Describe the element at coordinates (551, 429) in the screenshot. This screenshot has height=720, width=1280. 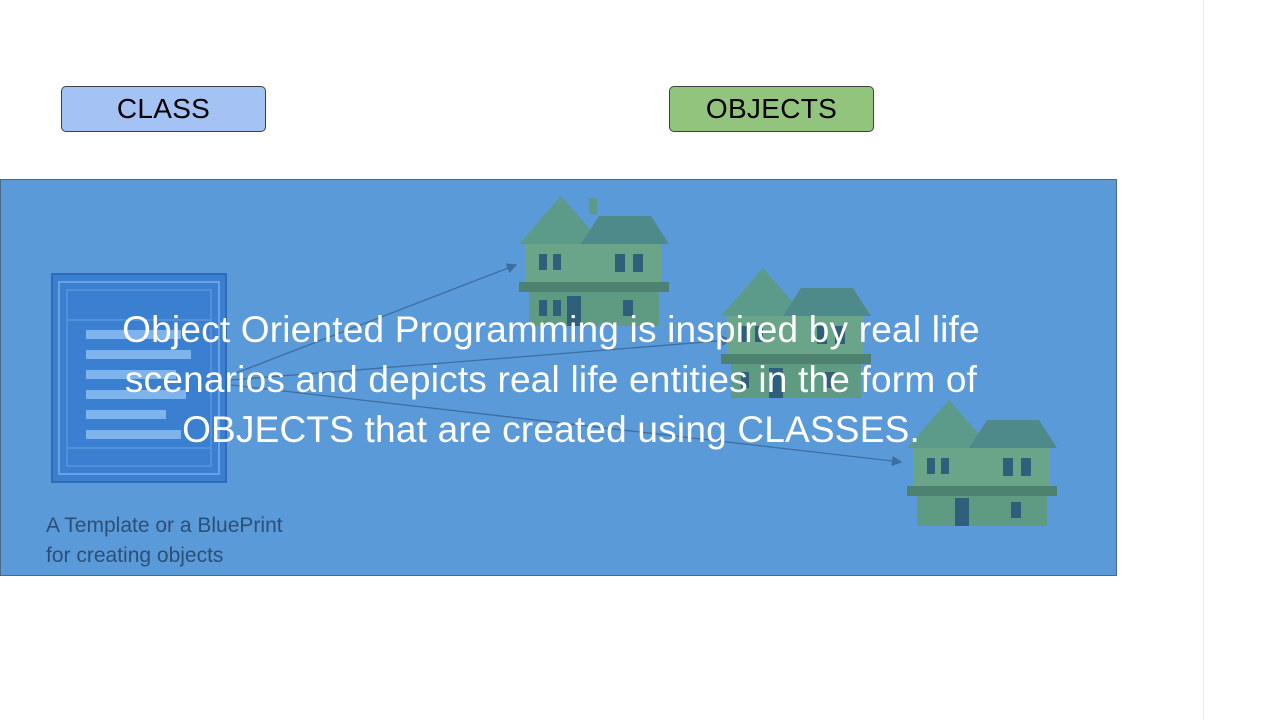
I see `subtitle-line: OBJECTS that are created using CLASSES.` at that location.